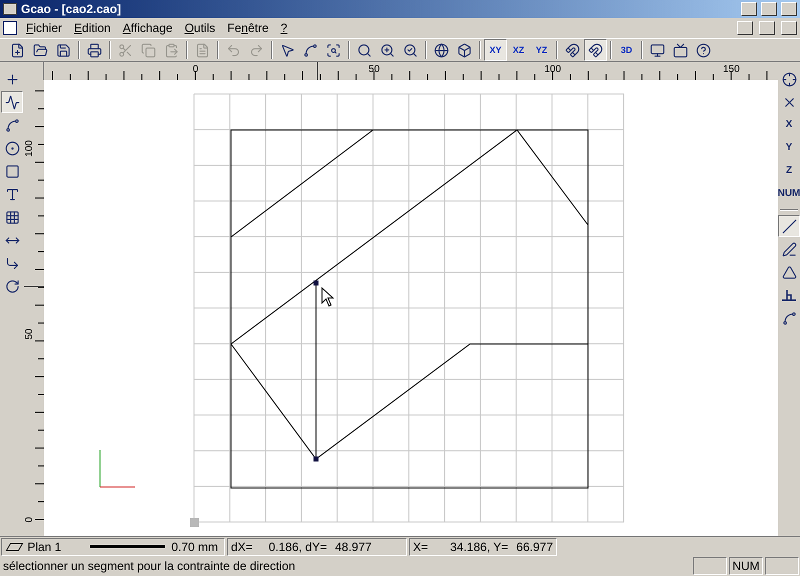 This screenshot has height=576, width=800. What do you see at coordinates (297, 547) in the screenshot?
I see `readout-value: 0.186, dY=` at bounding box center [297, 547].